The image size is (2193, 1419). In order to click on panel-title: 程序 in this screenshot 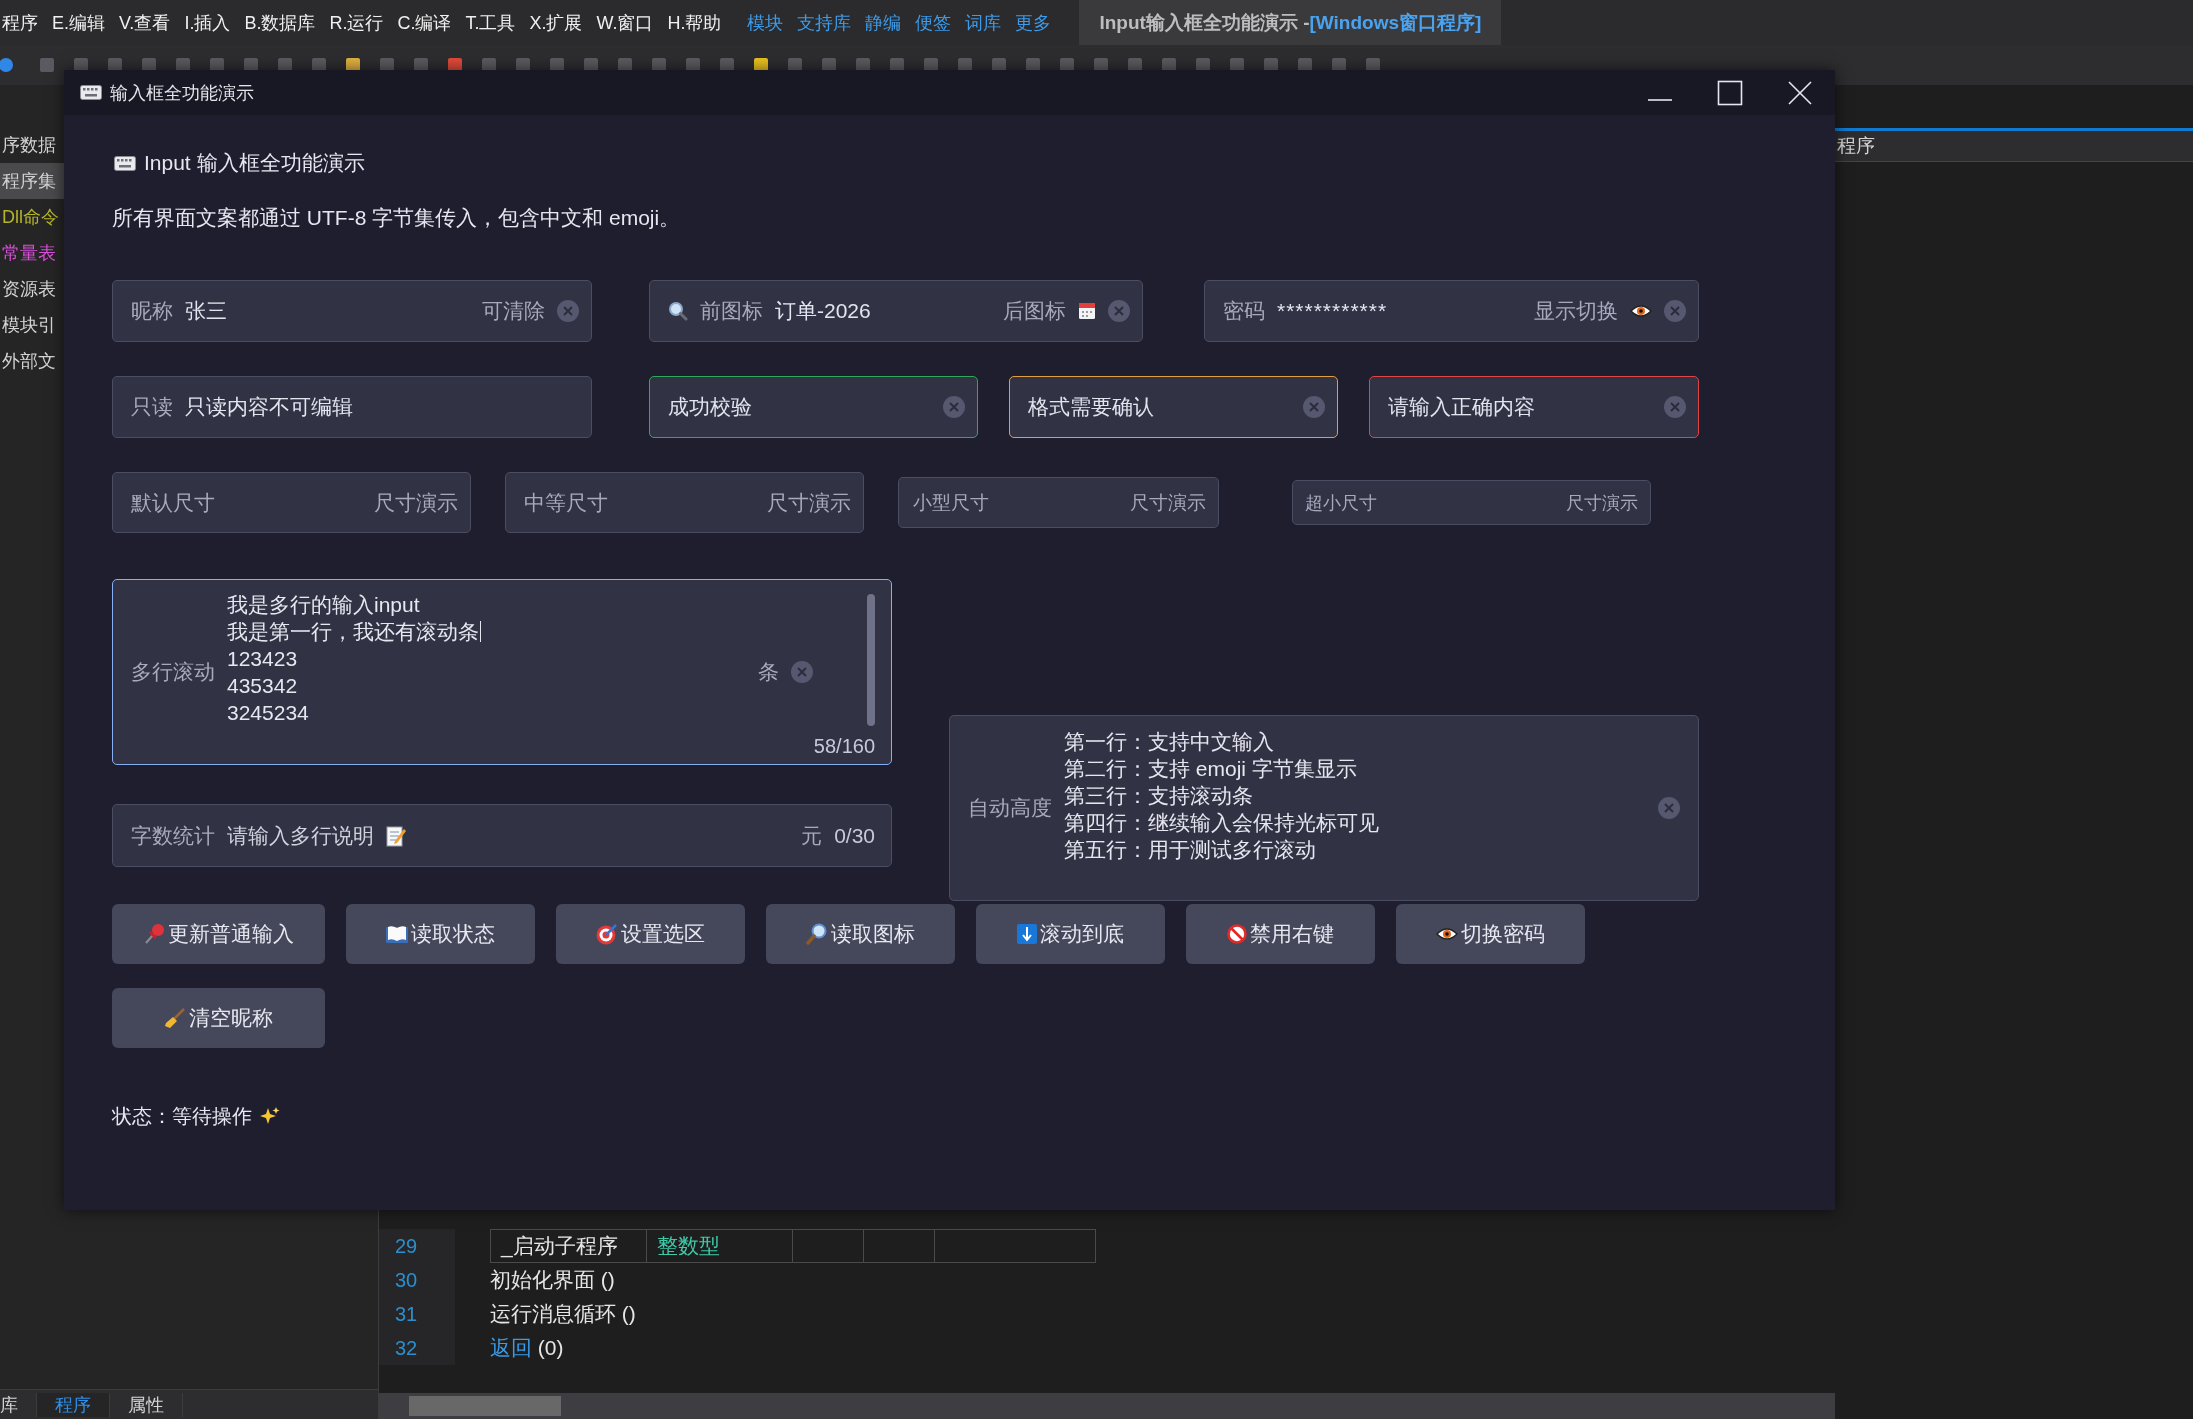, I will do `click(1855, 146)`.